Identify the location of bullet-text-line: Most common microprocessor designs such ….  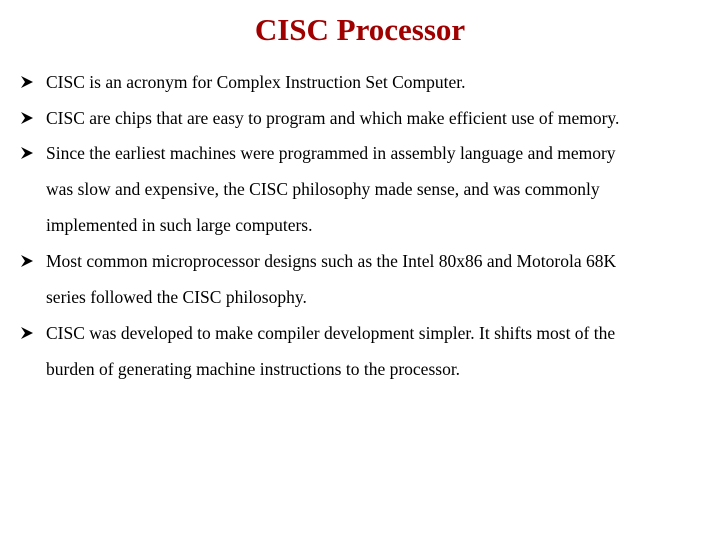
(331, 261).